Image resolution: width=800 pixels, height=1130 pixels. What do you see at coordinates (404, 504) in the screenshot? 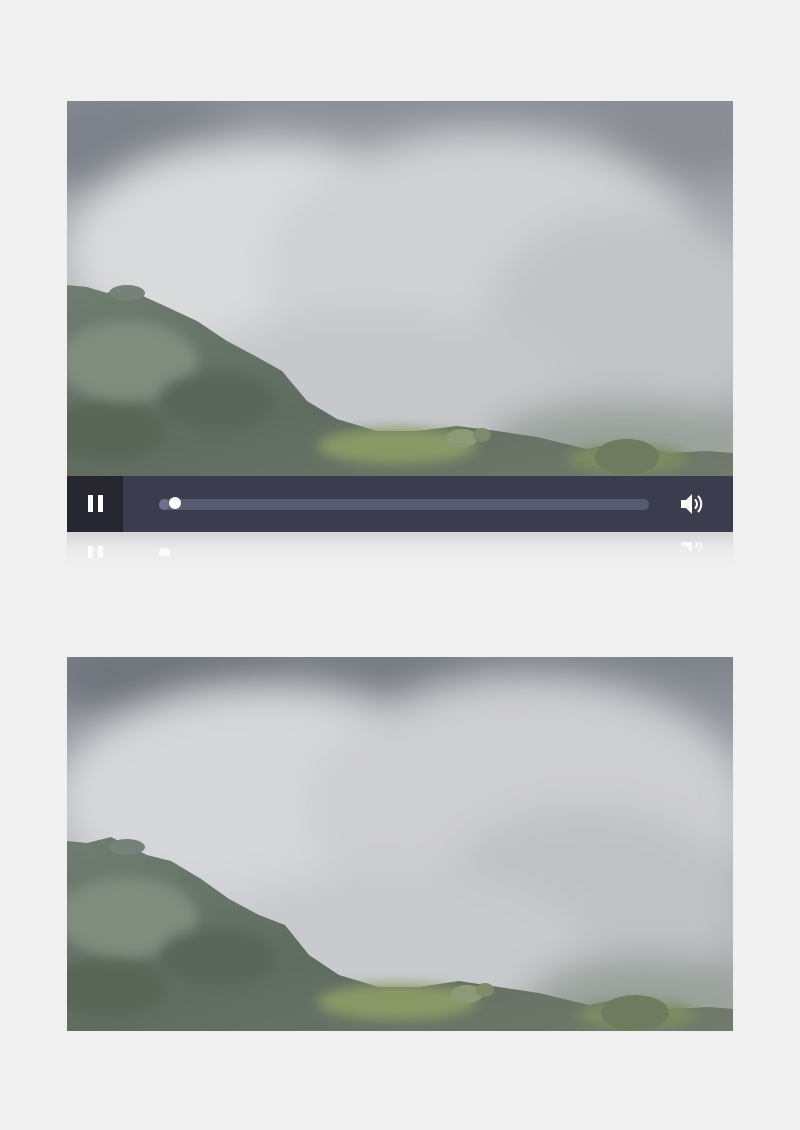
I see `progress-bar` at bounding box center [404, 504].